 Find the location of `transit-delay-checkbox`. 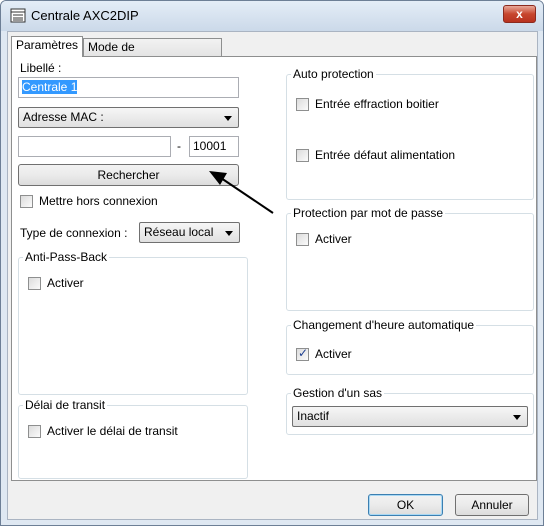

transit-delay-checkbox is located at coordinates (34, 431).